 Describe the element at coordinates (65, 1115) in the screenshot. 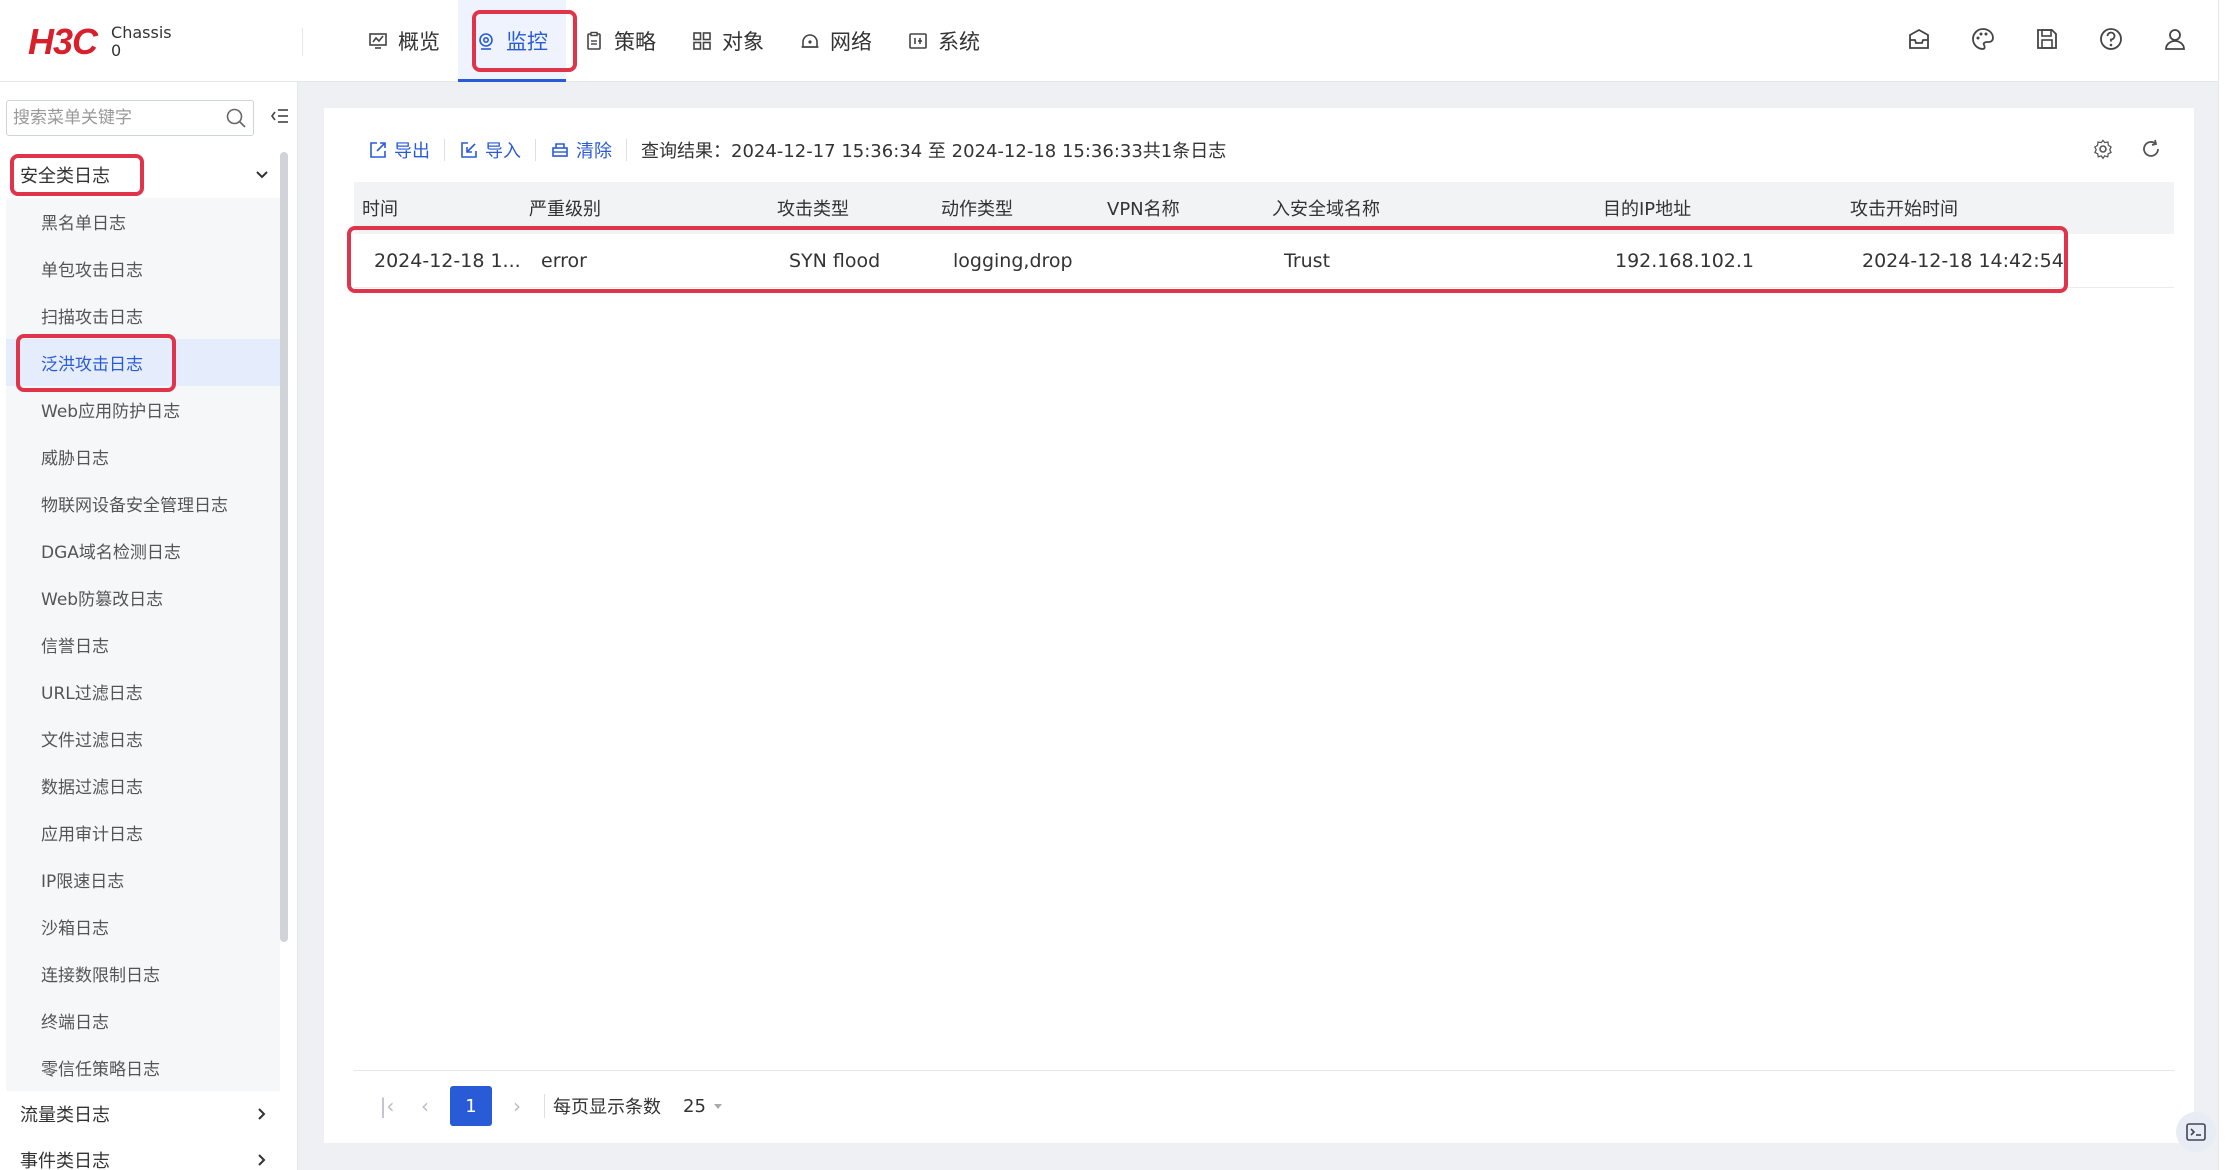

I see `group-traffic-logs-label: 流量类日志` at that location.